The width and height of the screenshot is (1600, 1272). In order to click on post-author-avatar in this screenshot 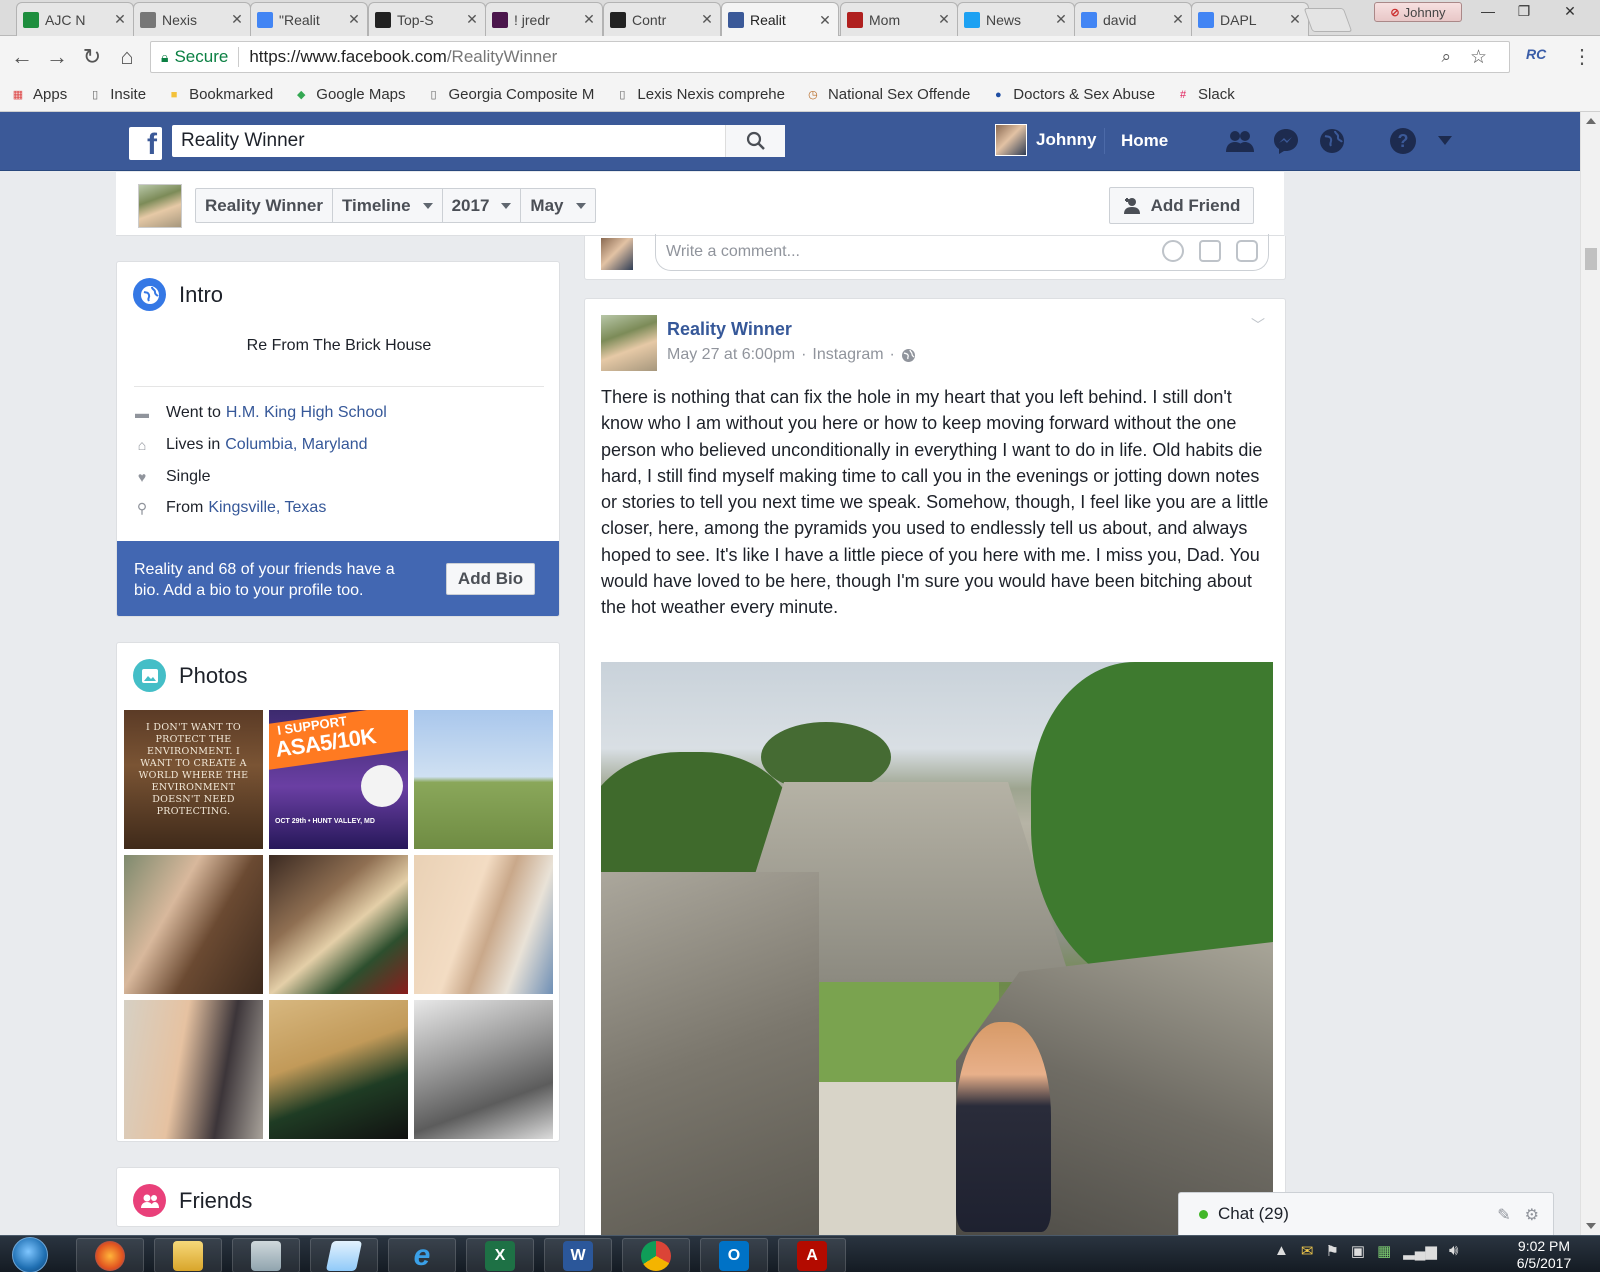, I will do `click(629, 343)`.